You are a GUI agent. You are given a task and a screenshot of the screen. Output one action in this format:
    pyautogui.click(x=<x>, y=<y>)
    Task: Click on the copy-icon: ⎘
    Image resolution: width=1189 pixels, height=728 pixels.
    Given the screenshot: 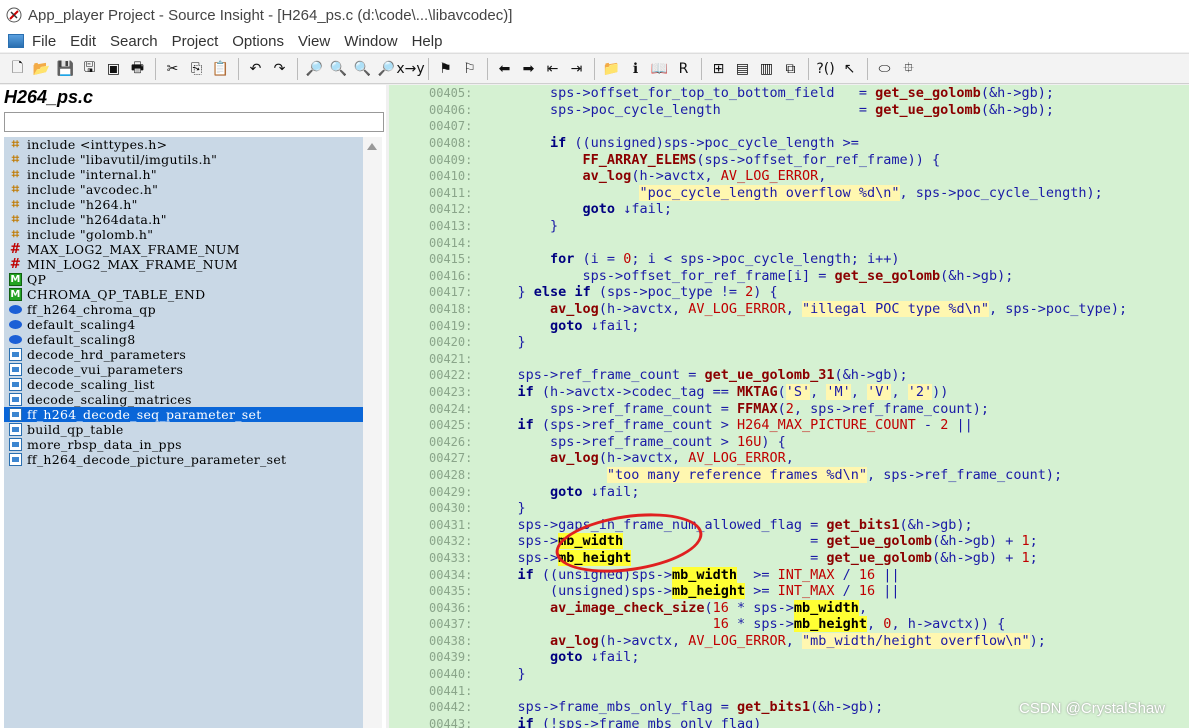 What is the action you would take?
    pyautogui.click(x=196, y=69)
    